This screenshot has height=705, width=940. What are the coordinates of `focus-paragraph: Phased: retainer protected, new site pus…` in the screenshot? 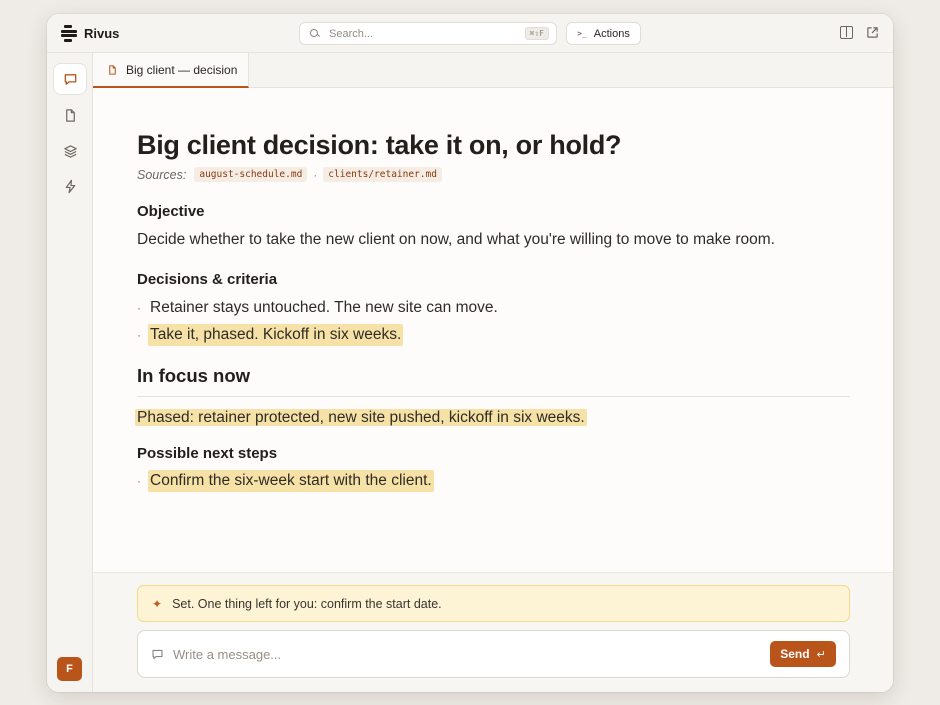 It's located at (492, 418).